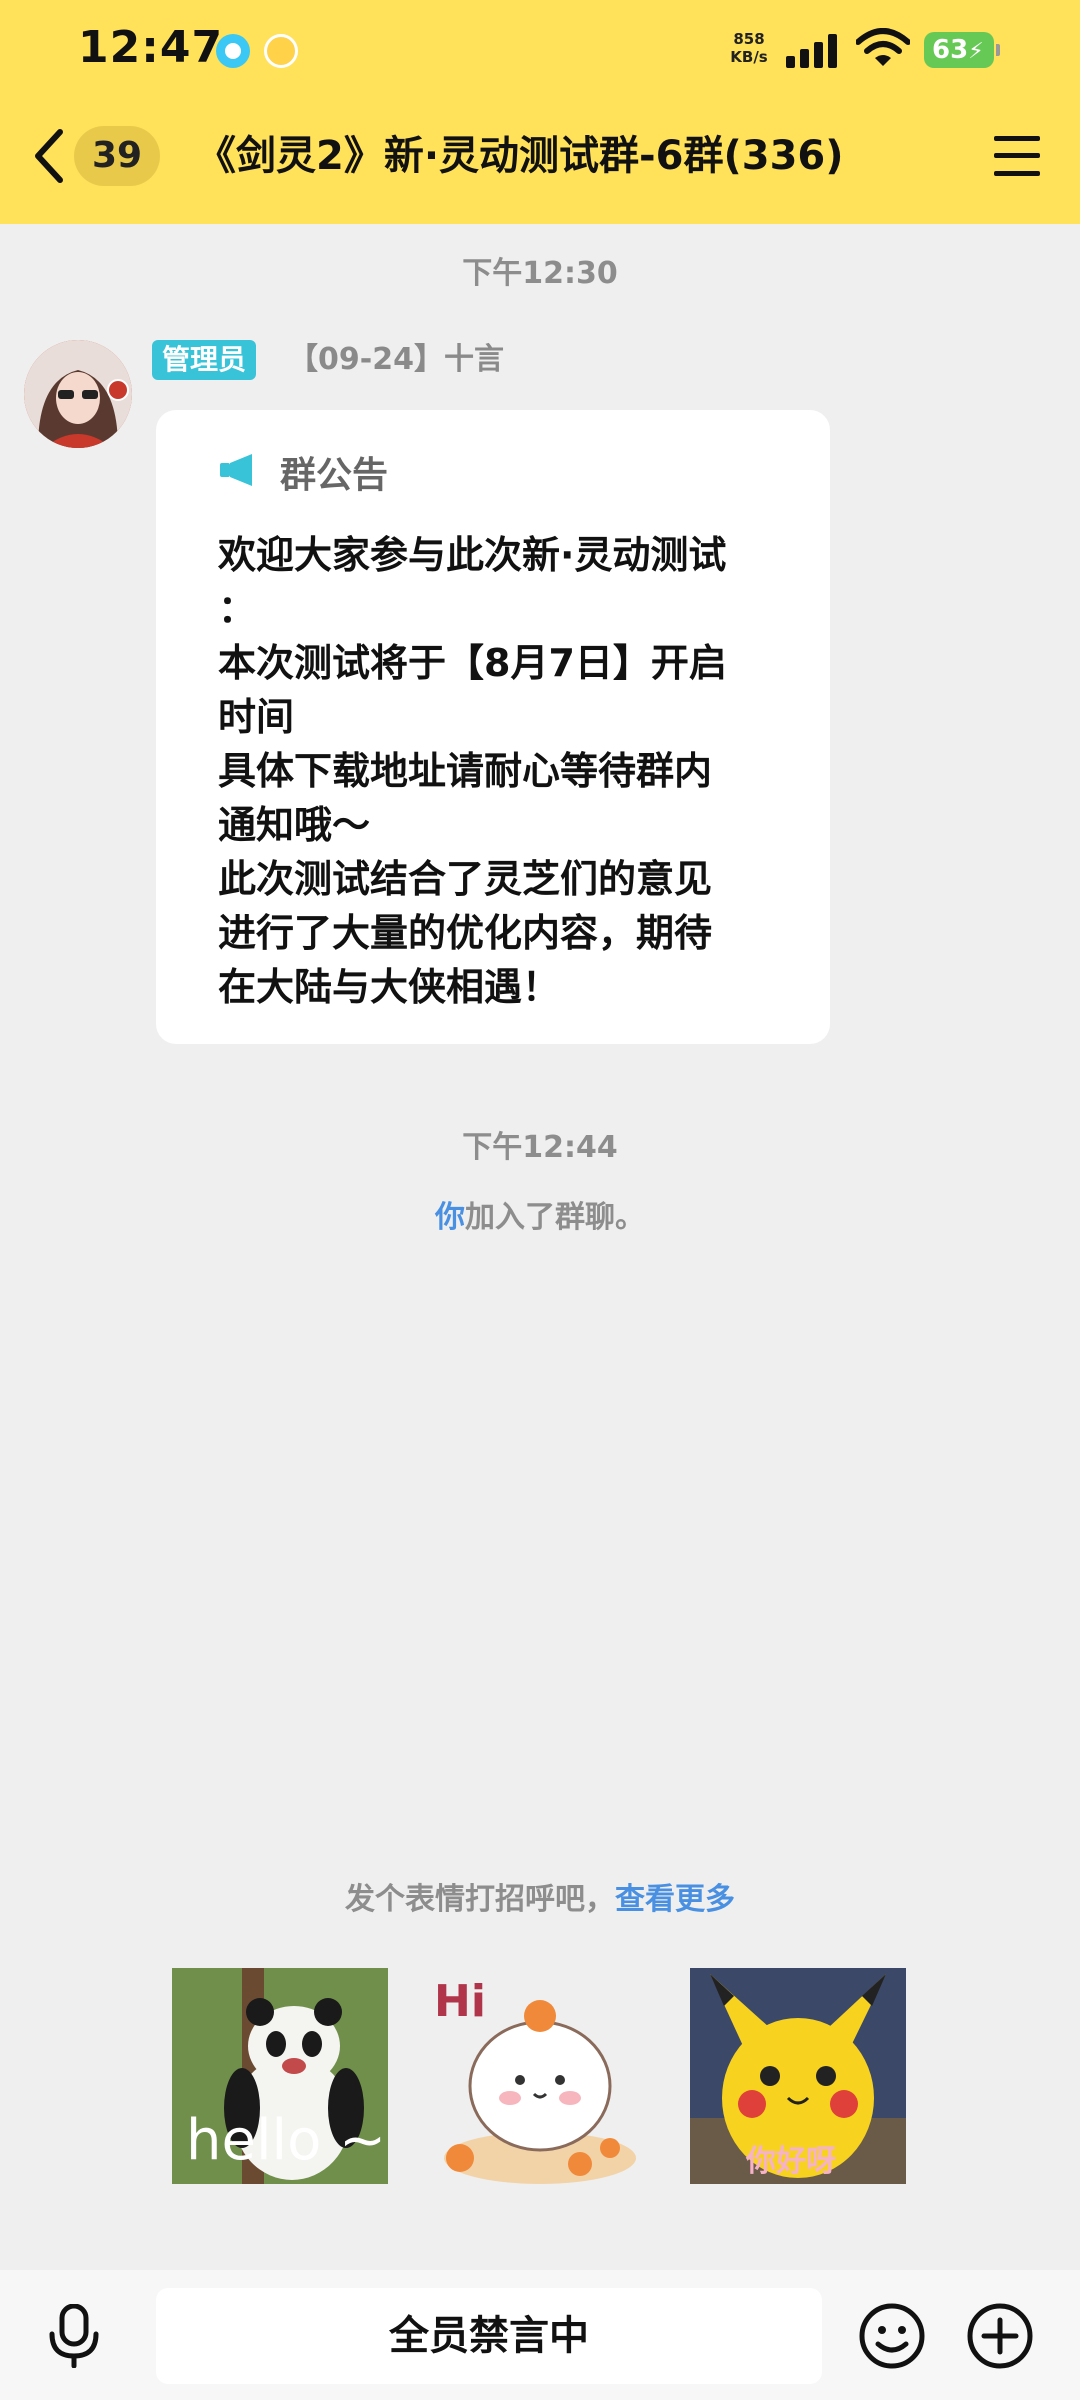 The image size is (1080, 2400). I want to click on system-message: 你加入了群聊。, so click(540, 1214).